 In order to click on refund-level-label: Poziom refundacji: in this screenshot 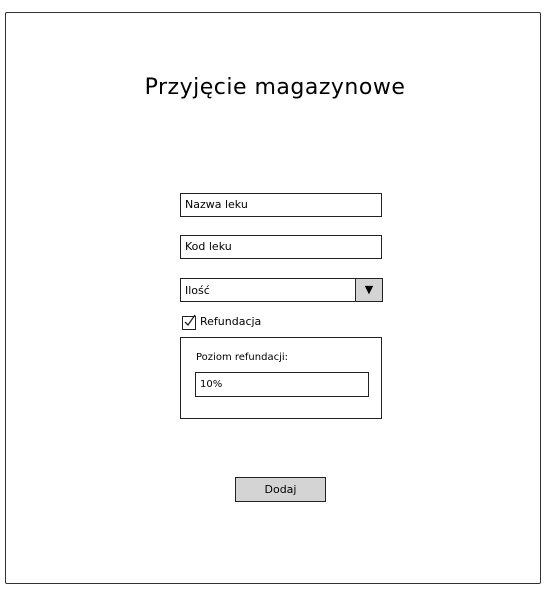, I will do `click(242, 357)`.